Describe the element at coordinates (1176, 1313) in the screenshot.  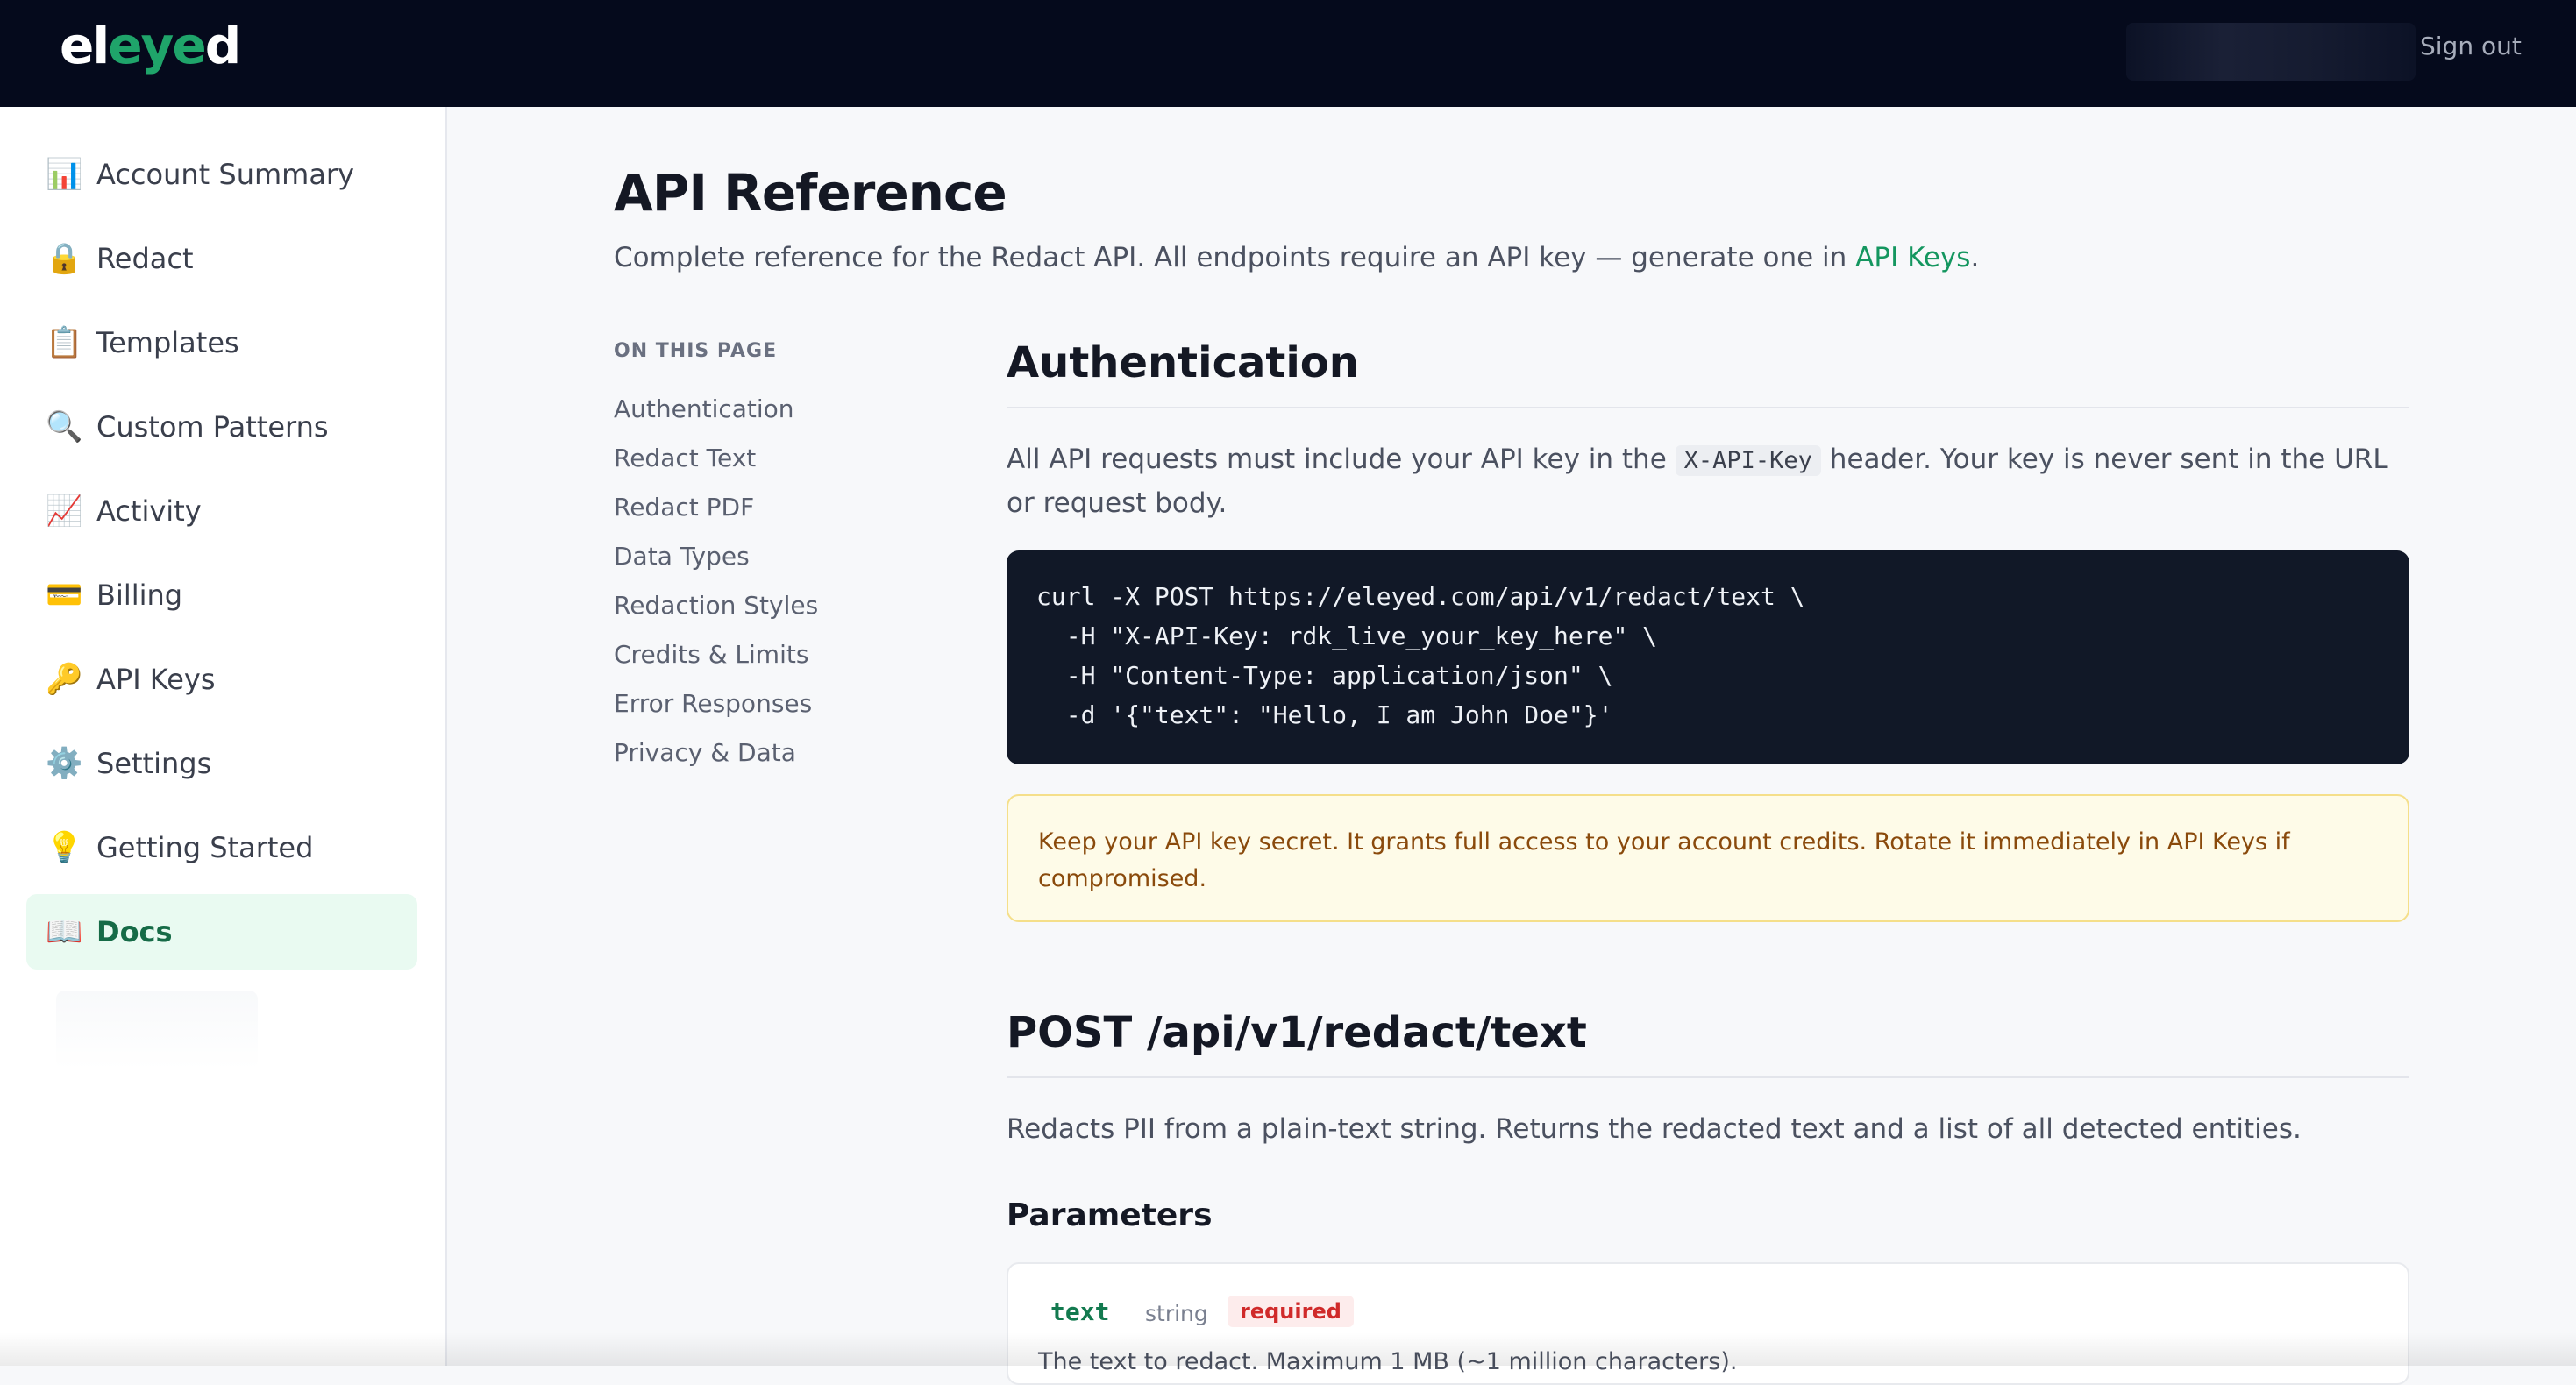
I see `param-type: string` at that location.